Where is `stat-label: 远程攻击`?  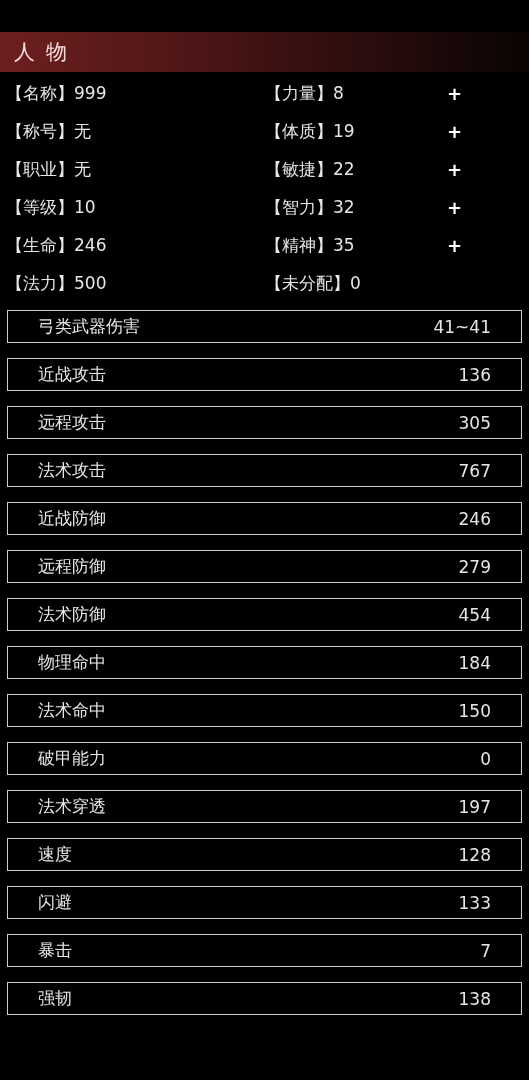
stat-label: 远程攻击 is located at coordinates (72, 422).